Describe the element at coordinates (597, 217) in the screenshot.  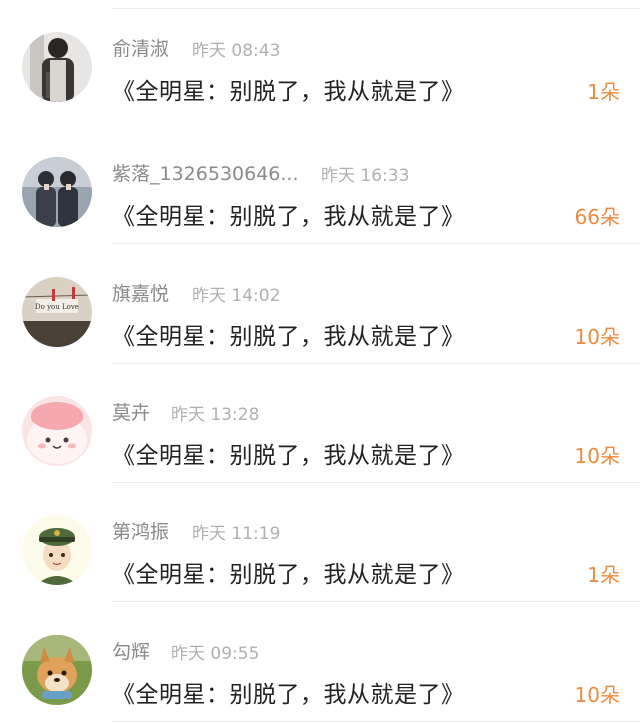
I see `flower-count: 66朵` at that location.